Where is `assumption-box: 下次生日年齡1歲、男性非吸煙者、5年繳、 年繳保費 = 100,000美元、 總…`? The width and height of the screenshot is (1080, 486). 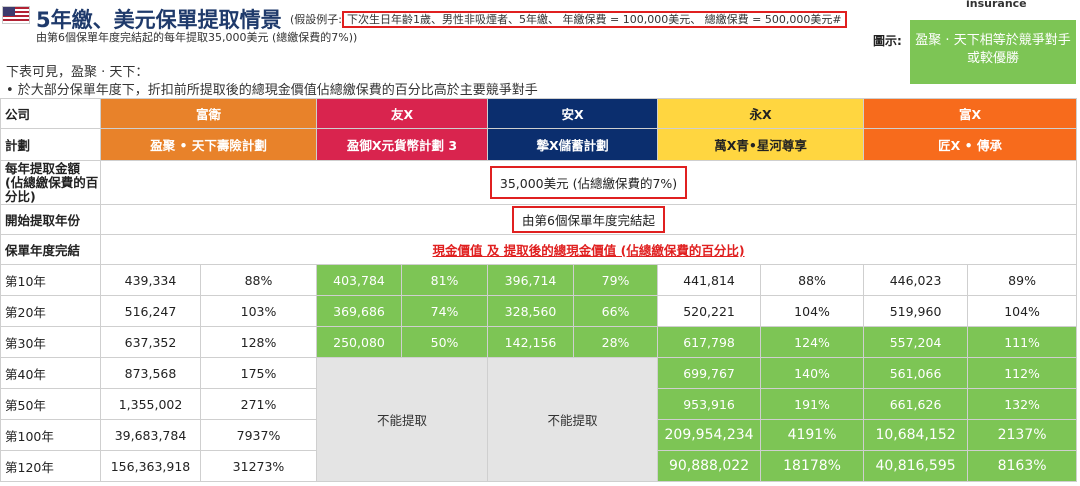
assumption-box: 下次生日年齡1歲、男性非吸煙者、5年繳、 年繳保費 = 100,000美元、 總… is located at coordinates (594, 19).